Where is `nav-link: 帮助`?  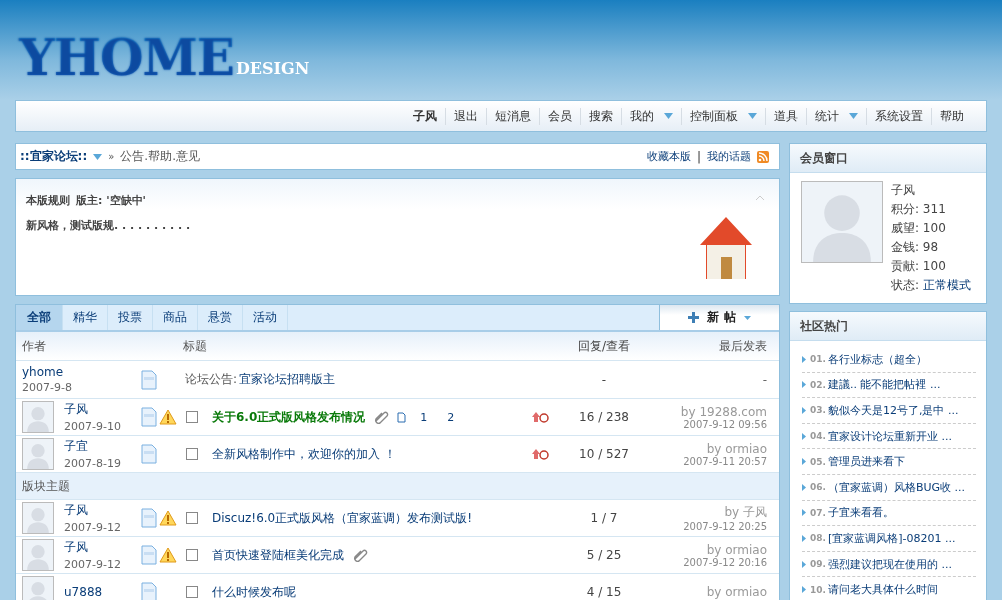
nav-link: 帮助 is located at coordinates (951, 116).